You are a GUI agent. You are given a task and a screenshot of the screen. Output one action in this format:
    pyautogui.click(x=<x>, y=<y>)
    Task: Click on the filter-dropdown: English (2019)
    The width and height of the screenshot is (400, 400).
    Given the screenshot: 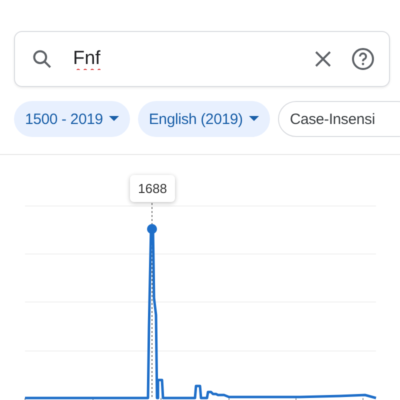 What is the action you would take?
    pyautogui.click(x=204, y=119)
    